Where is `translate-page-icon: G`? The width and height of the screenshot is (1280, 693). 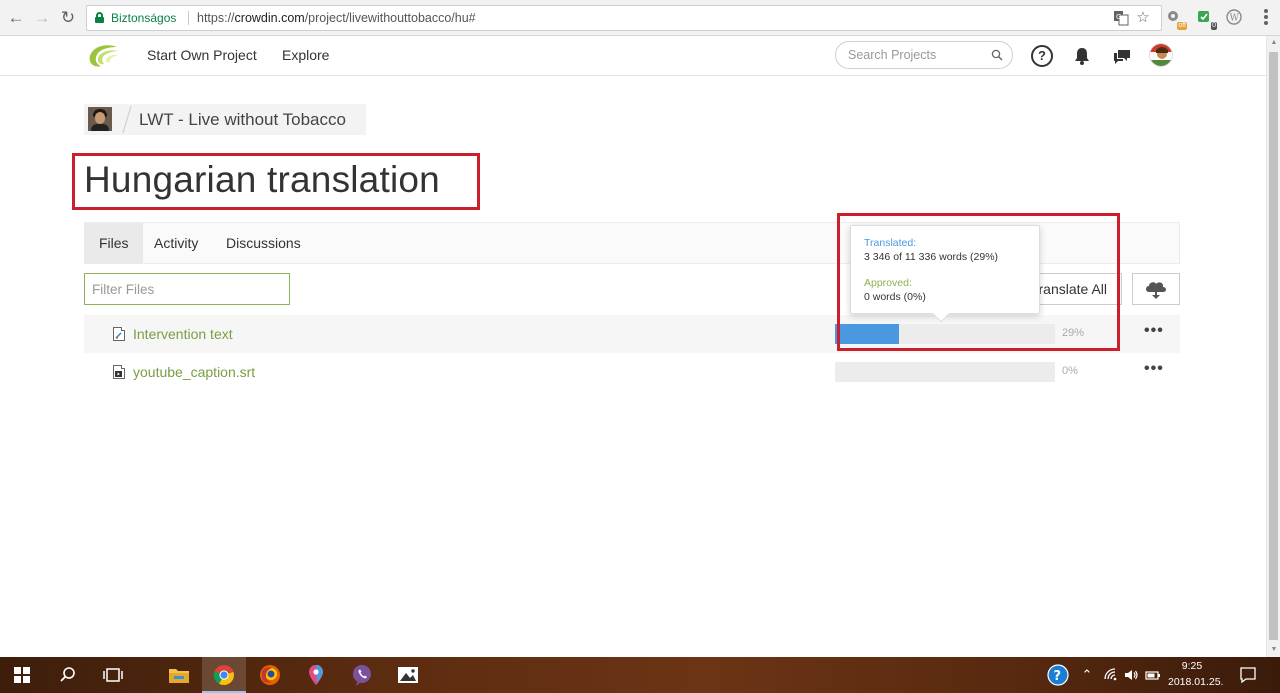 translate-page-icon: G is located at coordinates (1121, 18).